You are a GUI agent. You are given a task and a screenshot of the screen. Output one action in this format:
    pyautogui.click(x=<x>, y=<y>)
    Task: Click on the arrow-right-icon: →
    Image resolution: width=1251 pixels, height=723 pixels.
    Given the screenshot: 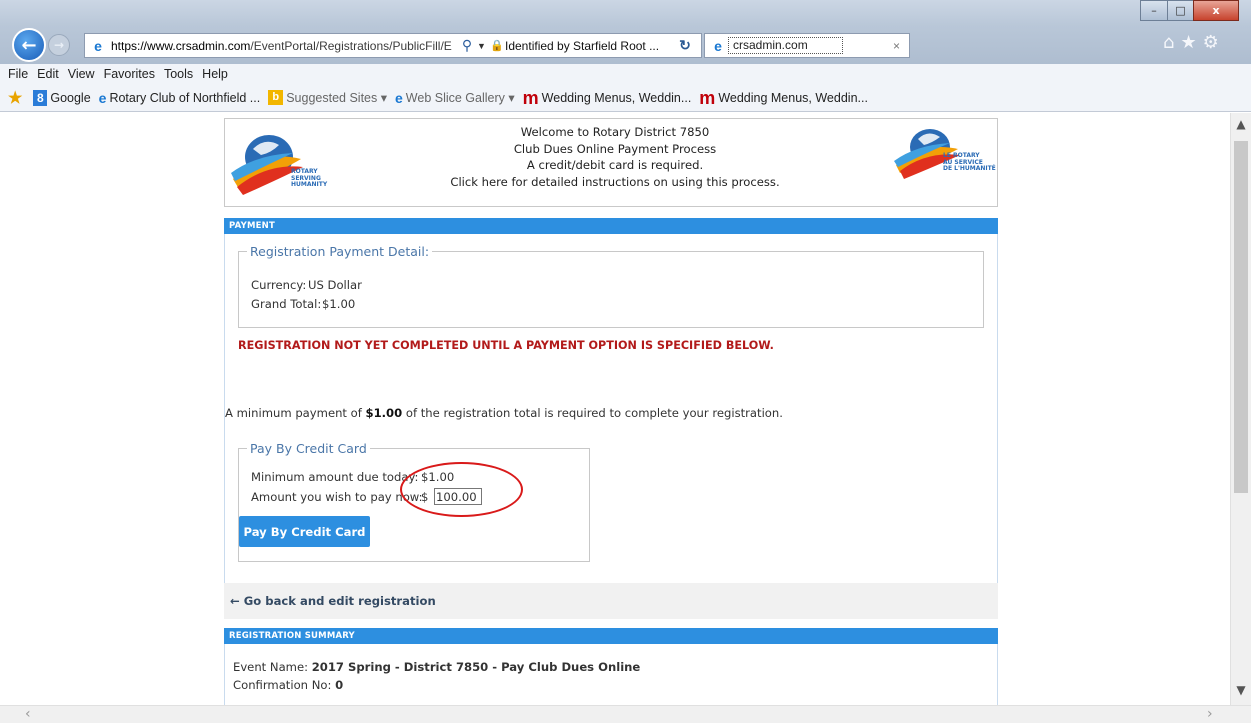 What is the action you would take?
    pyautogui.click(x=59, y=45)
    